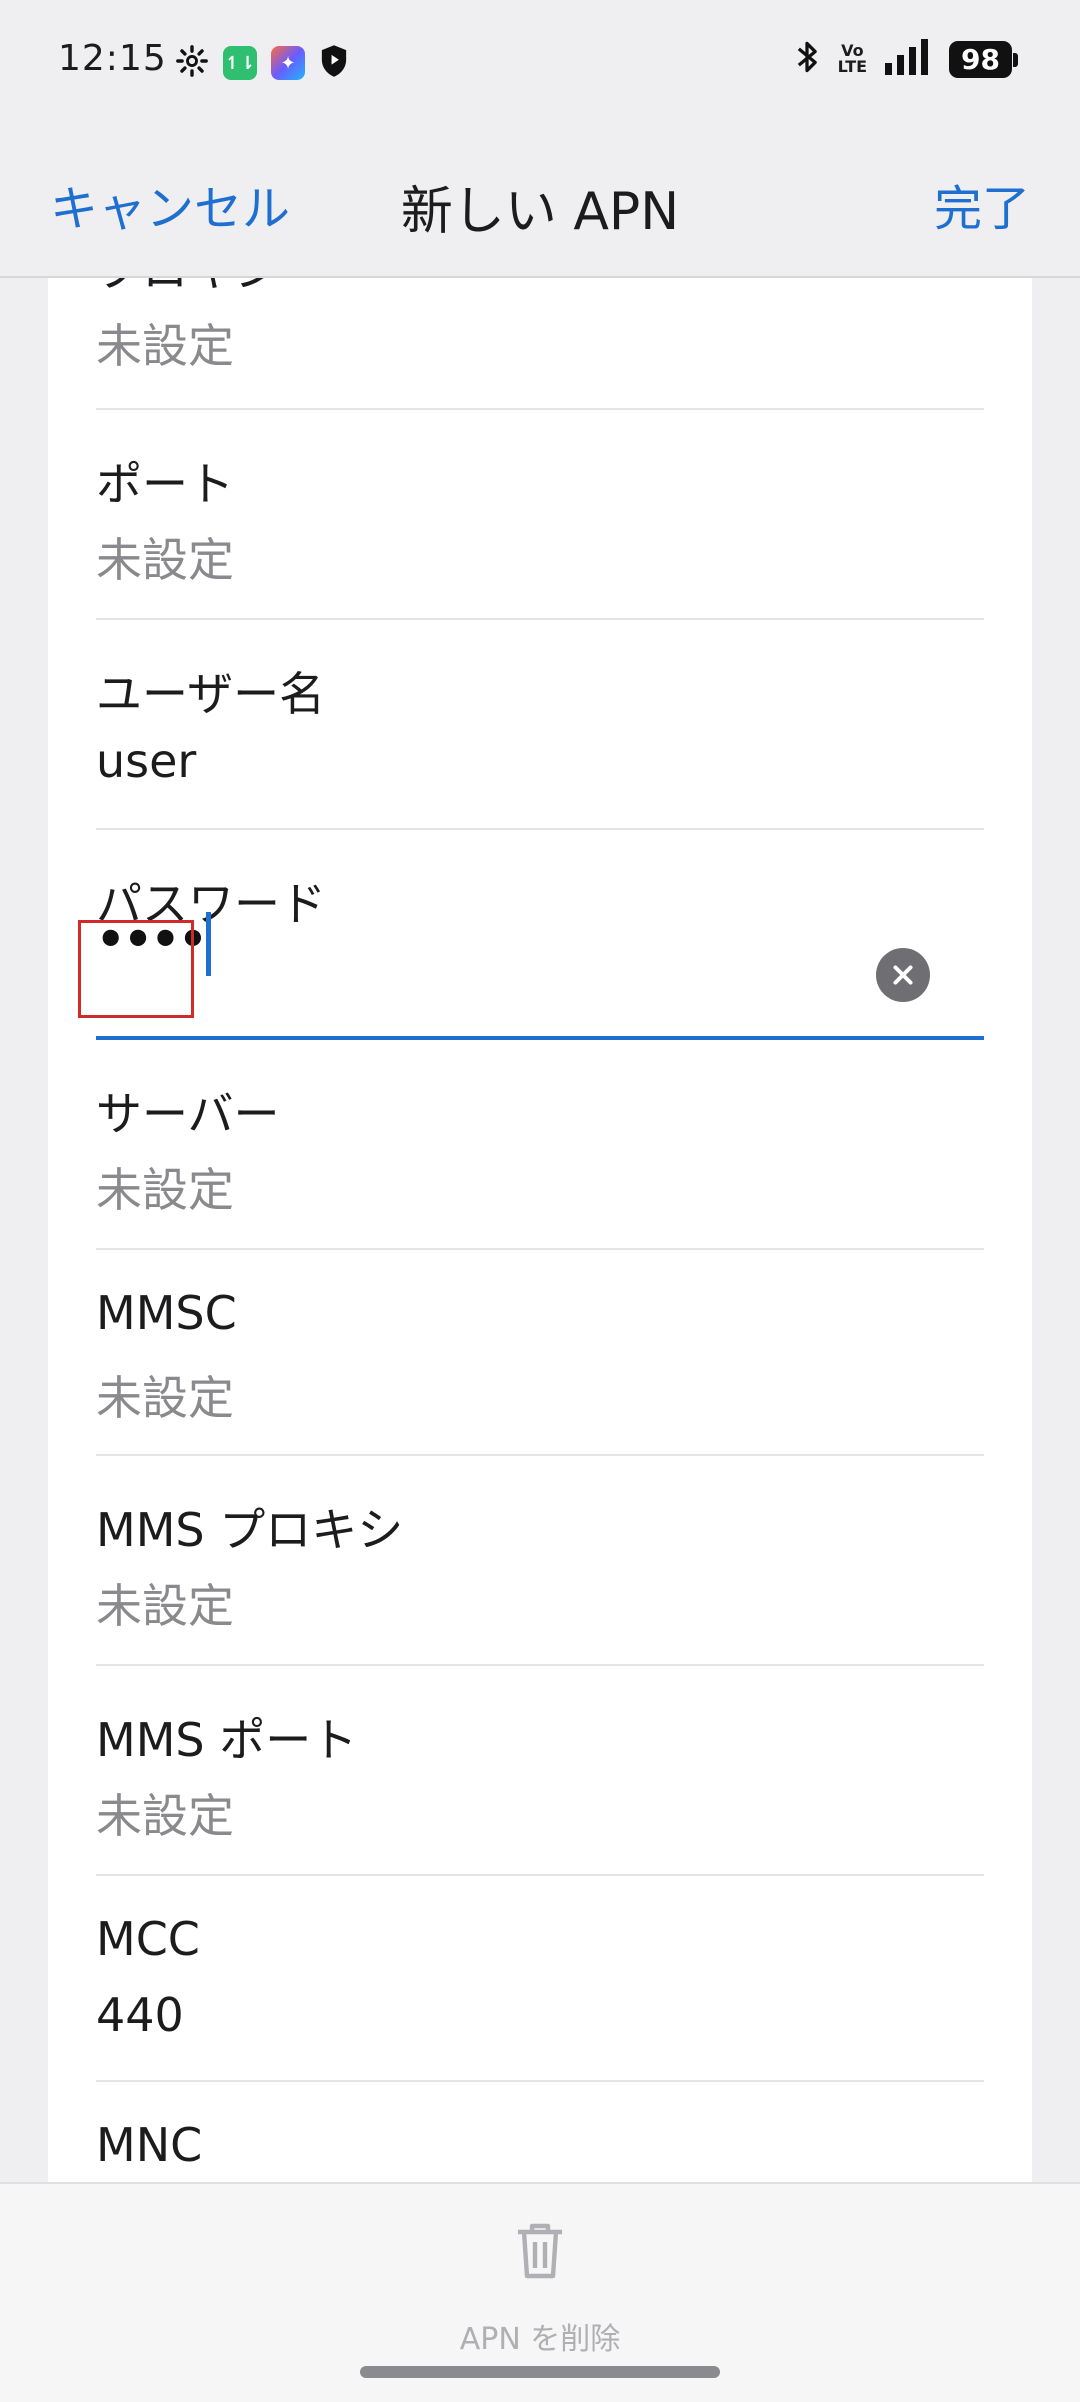 This screenshot has height=2402, width=1080. What do you see at coordinates (188, 289) in the screenshot?
I see `field-label: プロキシ` at bounding box center [188, 289].